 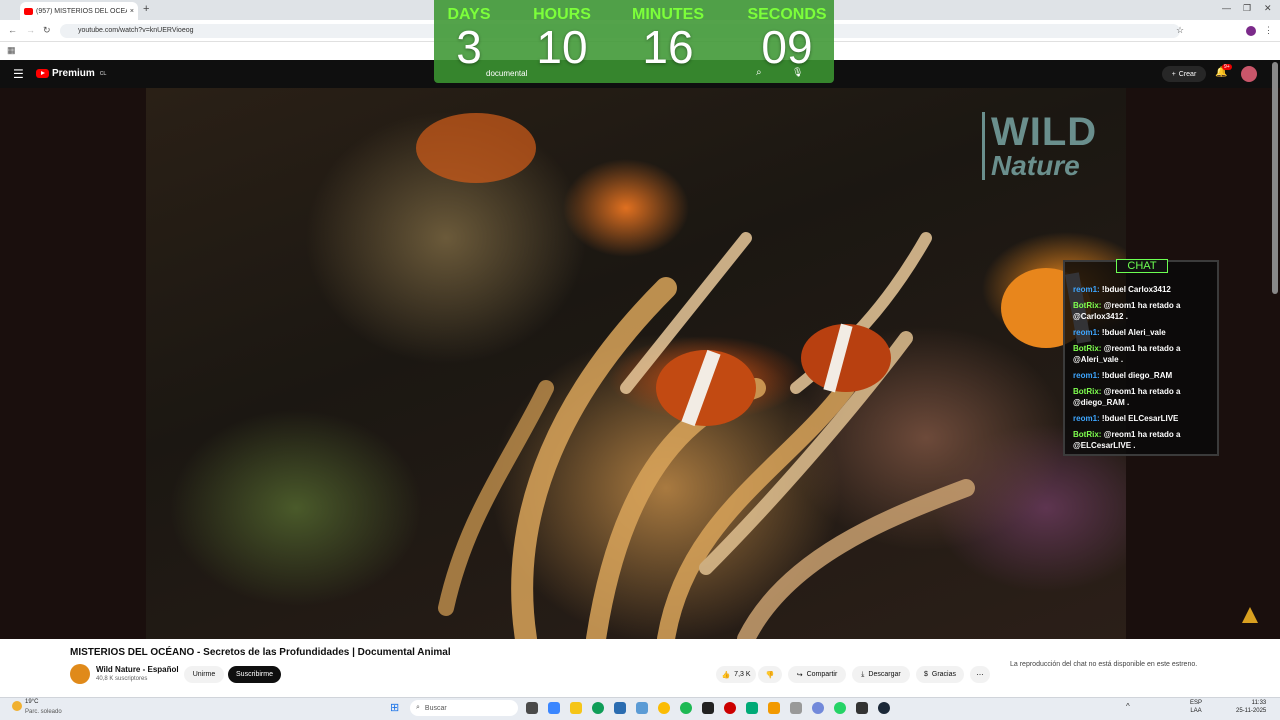 What do you see at coordinates (1140, 418) in the screenshot?
I see `chat-text: !bduel ELCesarLIVE` at bounding box center [1140, 418].